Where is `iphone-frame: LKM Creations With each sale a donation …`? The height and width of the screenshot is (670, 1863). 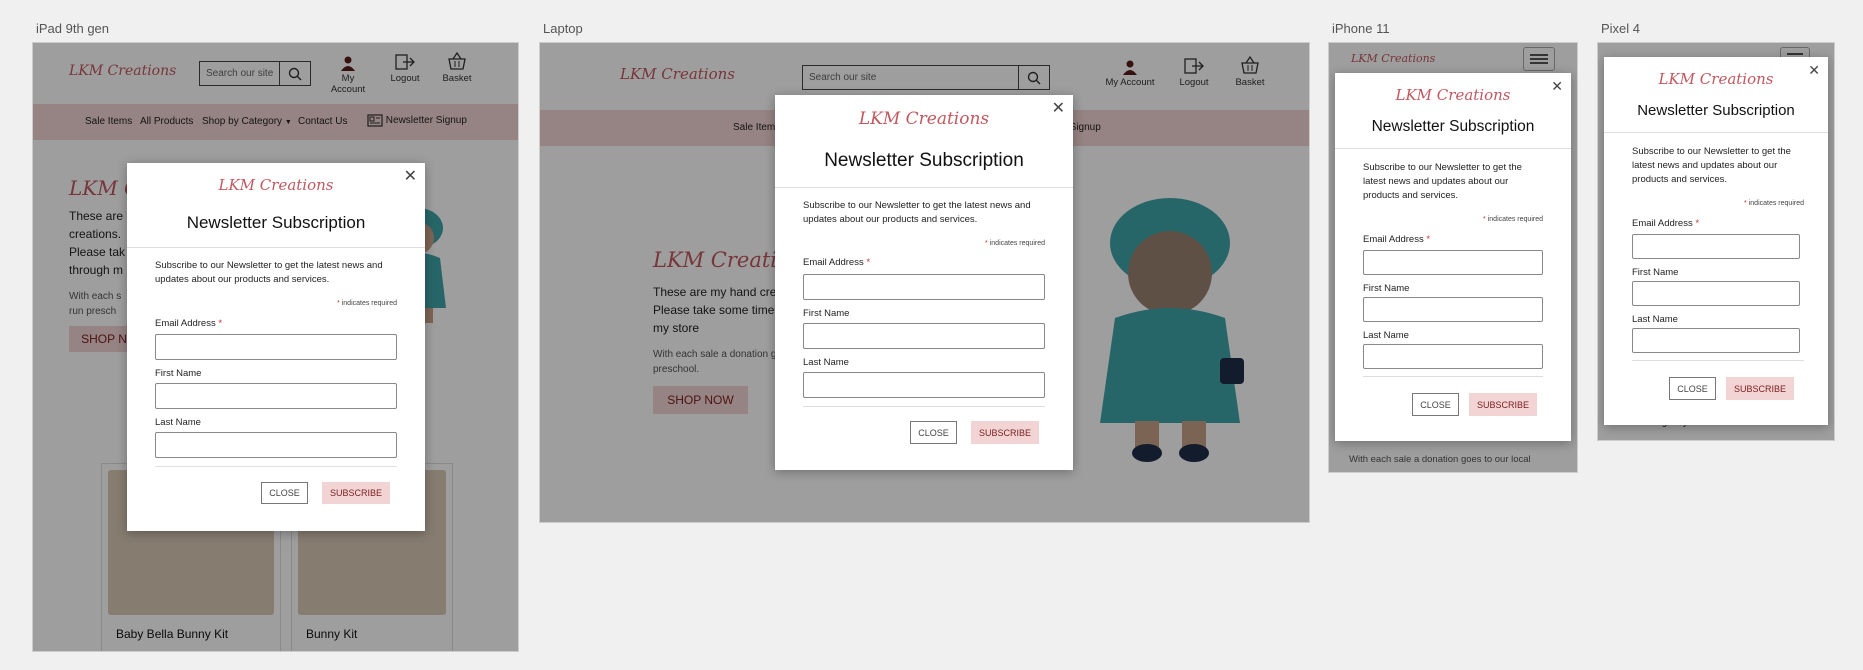 iphone-frame: LKM Creations With each sale a donation … is located at coordinates (1453, 257).